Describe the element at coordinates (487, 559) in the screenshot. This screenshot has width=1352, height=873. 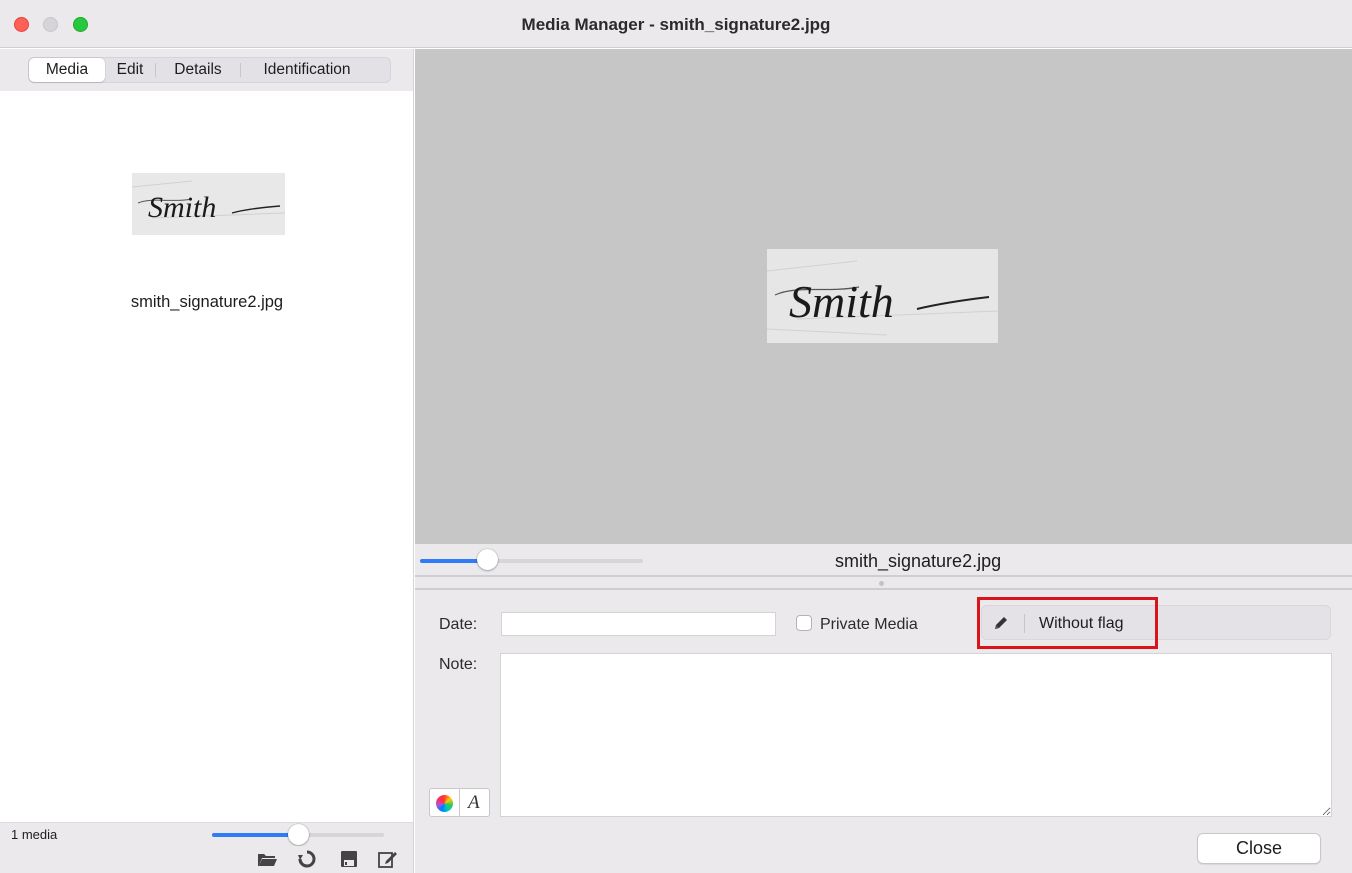
I see `zoom-slider-knob` at that location.